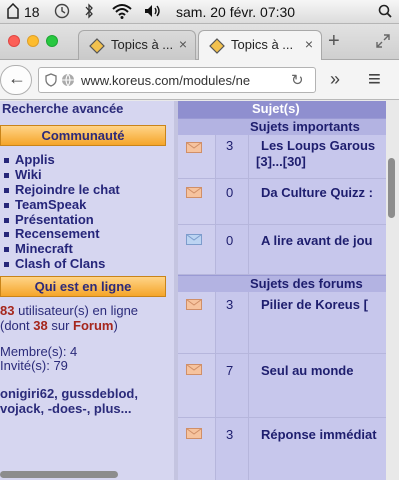 The height and width of the screenshot is (480, 399). I want to click on community-header: Communauté, so click(83, 135).